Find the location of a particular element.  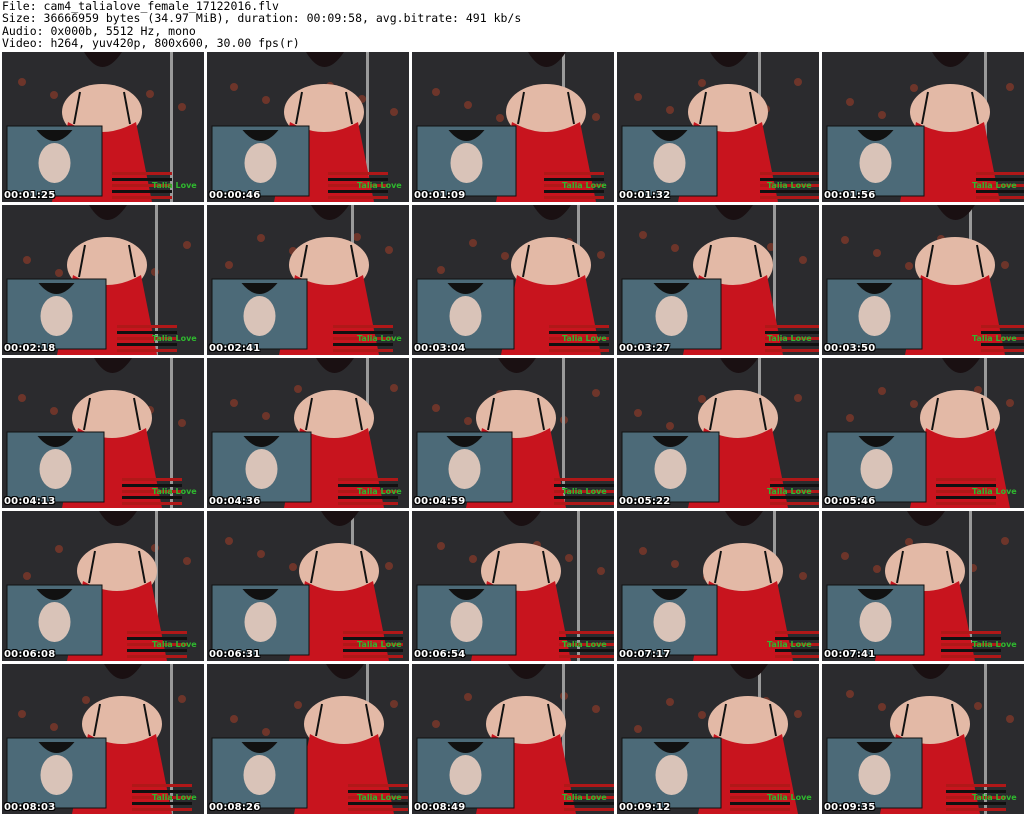

timestamp-label: 00:09:12 is located at coordinates (645, 807).